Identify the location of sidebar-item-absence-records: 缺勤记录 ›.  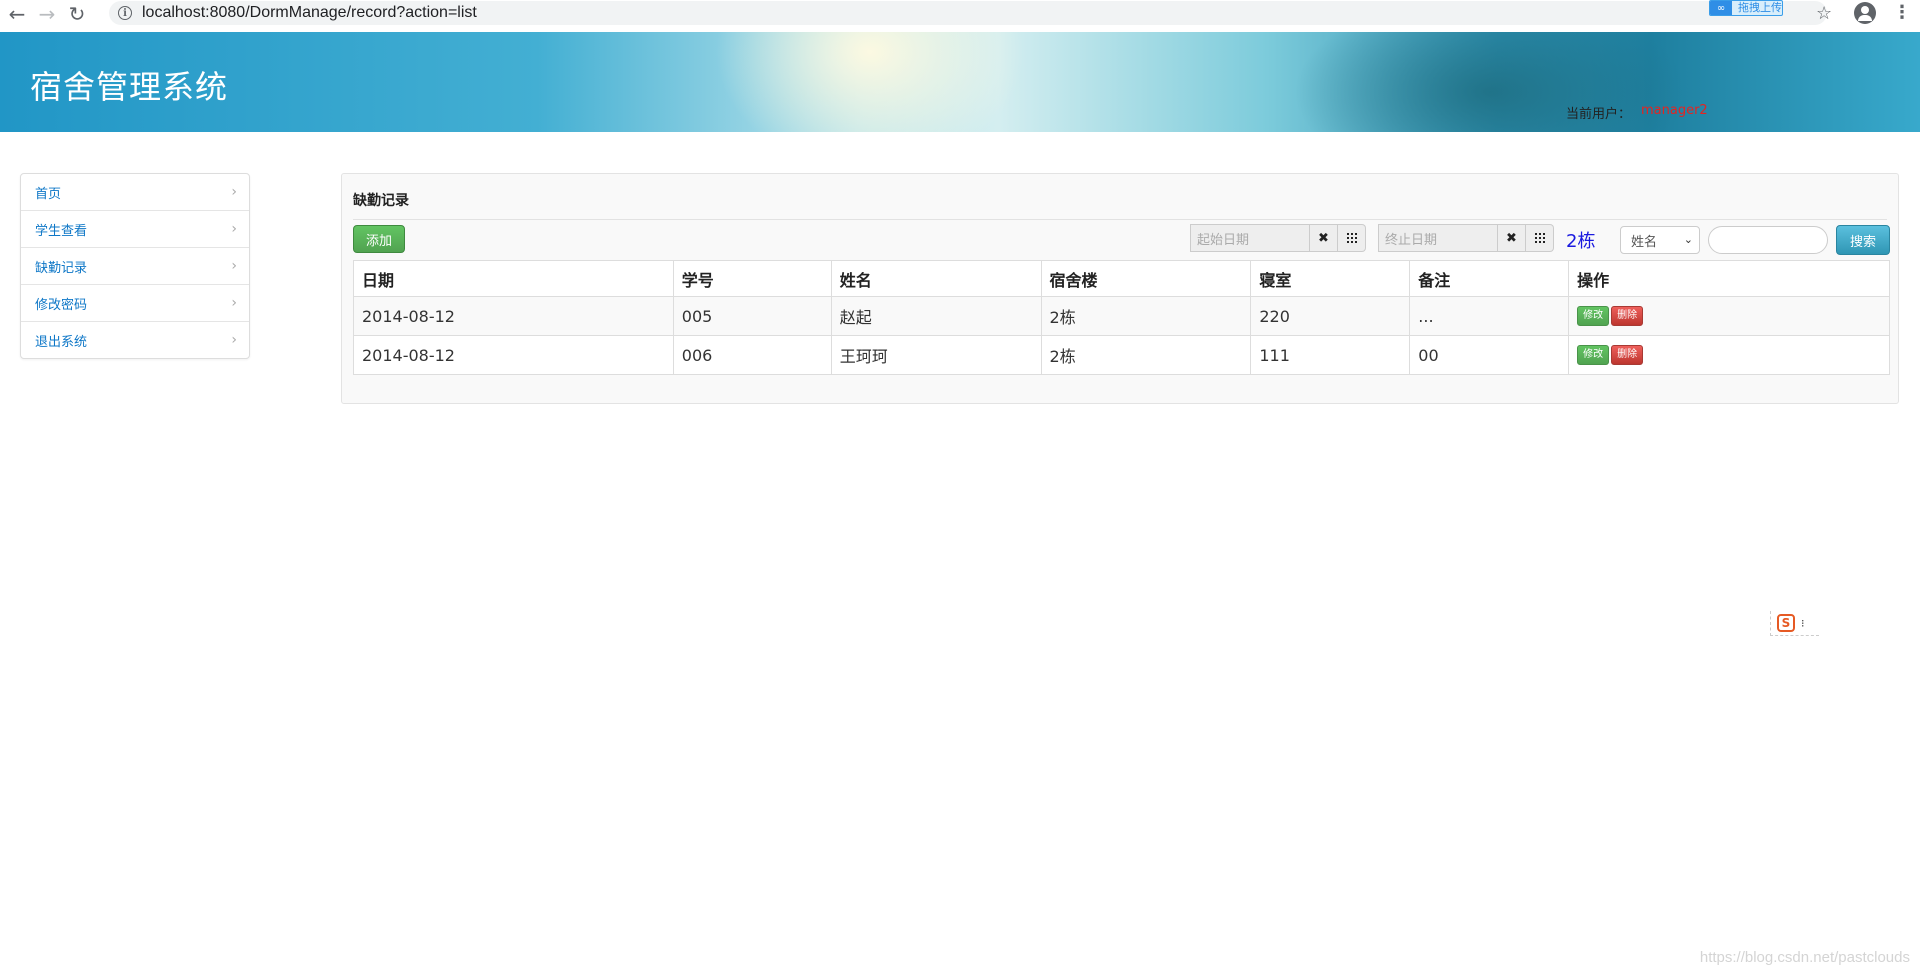
(135, 266).